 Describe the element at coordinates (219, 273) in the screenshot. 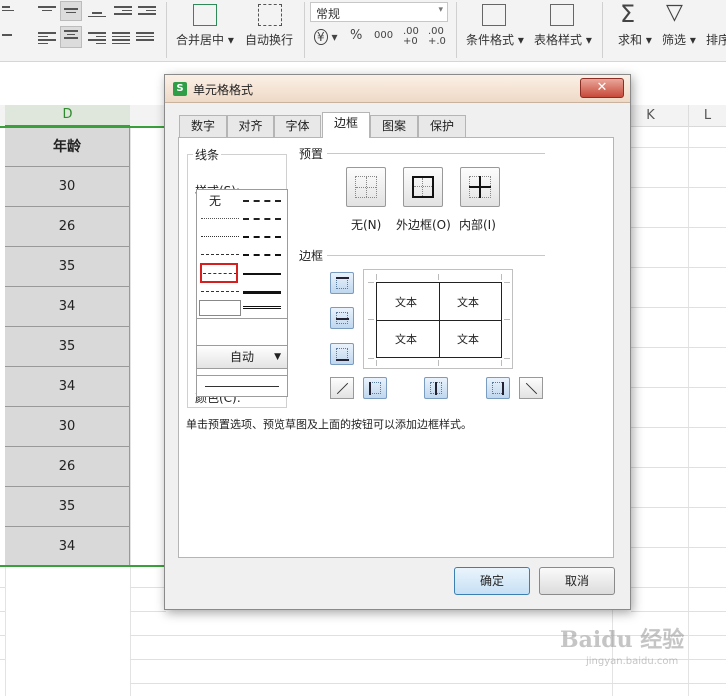

I see `line-style-selected` at that location.